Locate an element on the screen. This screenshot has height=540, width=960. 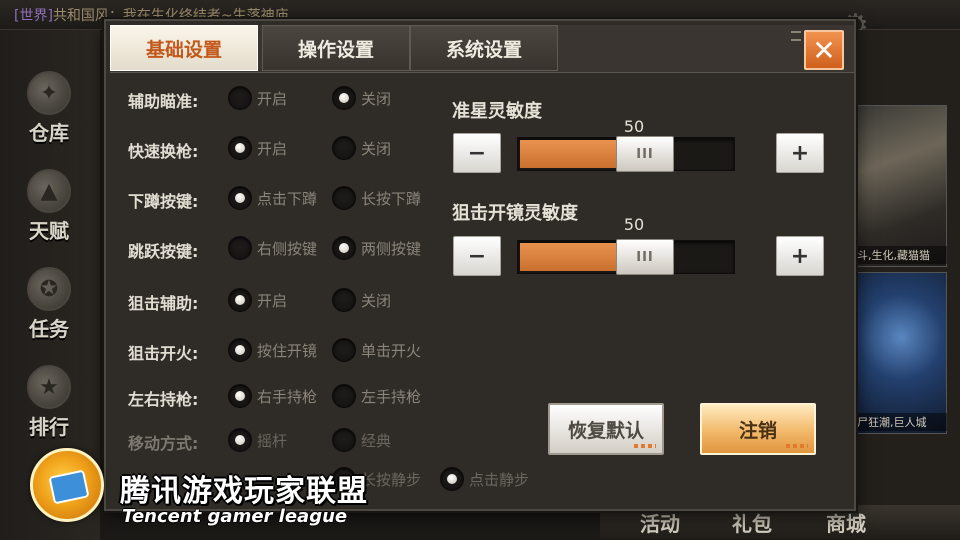
tab-basic-settings: 基础设置 is located at coordinates (184, 48).